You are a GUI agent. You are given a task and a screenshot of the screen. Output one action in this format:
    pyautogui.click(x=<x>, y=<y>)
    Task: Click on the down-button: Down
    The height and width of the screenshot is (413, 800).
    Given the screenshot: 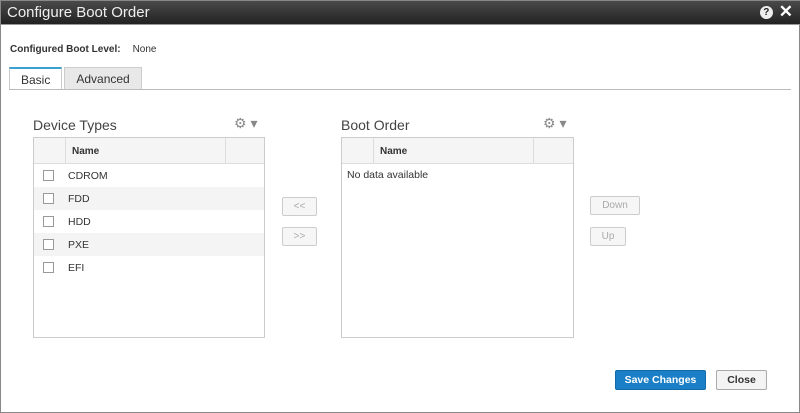 What is the action you would take?
    pyautogui.click(x=615, y=205)
    